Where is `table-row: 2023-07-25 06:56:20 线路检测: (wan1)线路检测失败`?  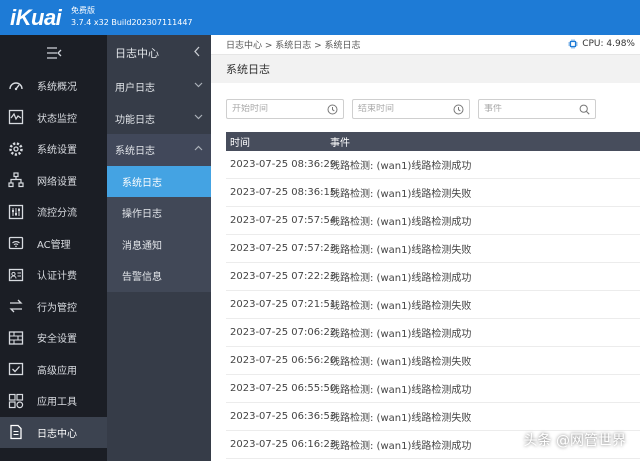
table-row: 2023-07-25 06:56:20 线路检测: (wan1)线路检测失败 is located at coordinates (433, 361).